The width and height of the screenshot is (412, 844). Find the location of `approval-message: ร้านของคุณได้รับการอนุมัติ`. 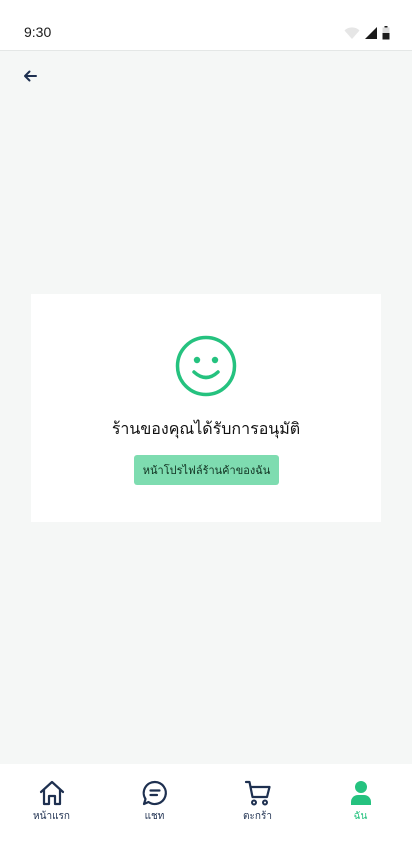

approval-message: ร้านของคุณได้รับการอนุมัติ is located at coordinates (206, 428).